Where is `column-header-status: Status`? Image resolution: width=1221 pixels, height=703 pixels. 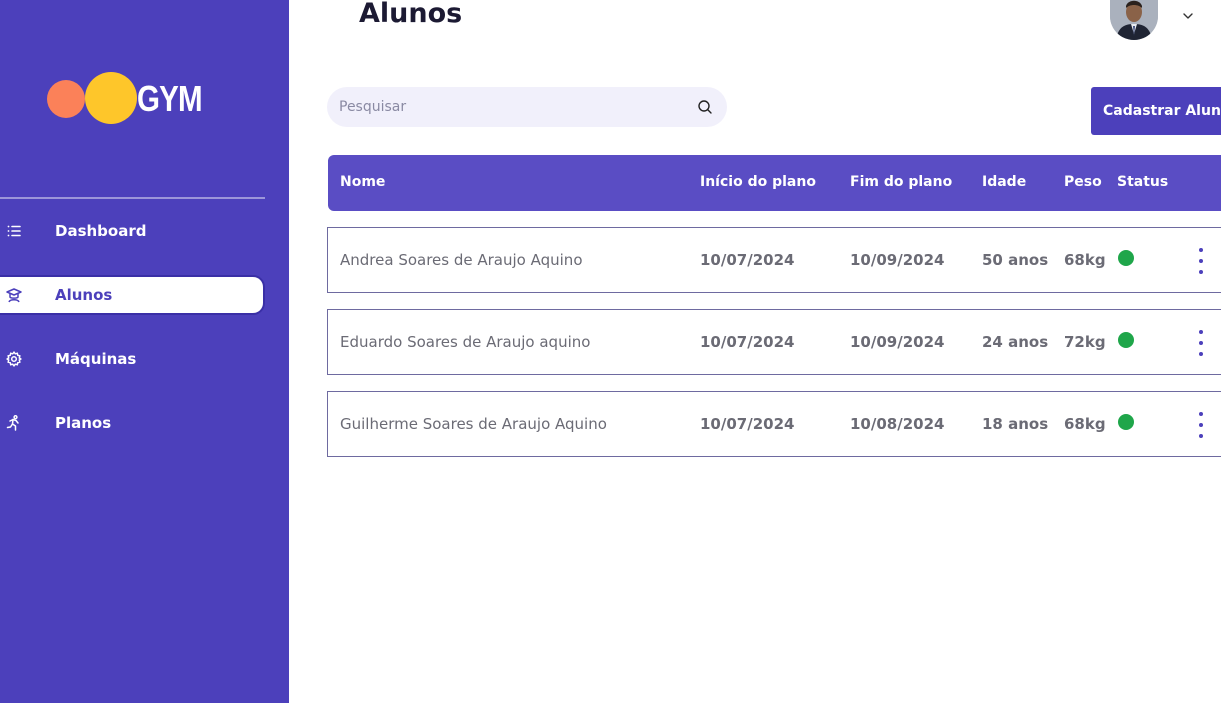 column-header-status: Status is located at coordinates (1143, 182).